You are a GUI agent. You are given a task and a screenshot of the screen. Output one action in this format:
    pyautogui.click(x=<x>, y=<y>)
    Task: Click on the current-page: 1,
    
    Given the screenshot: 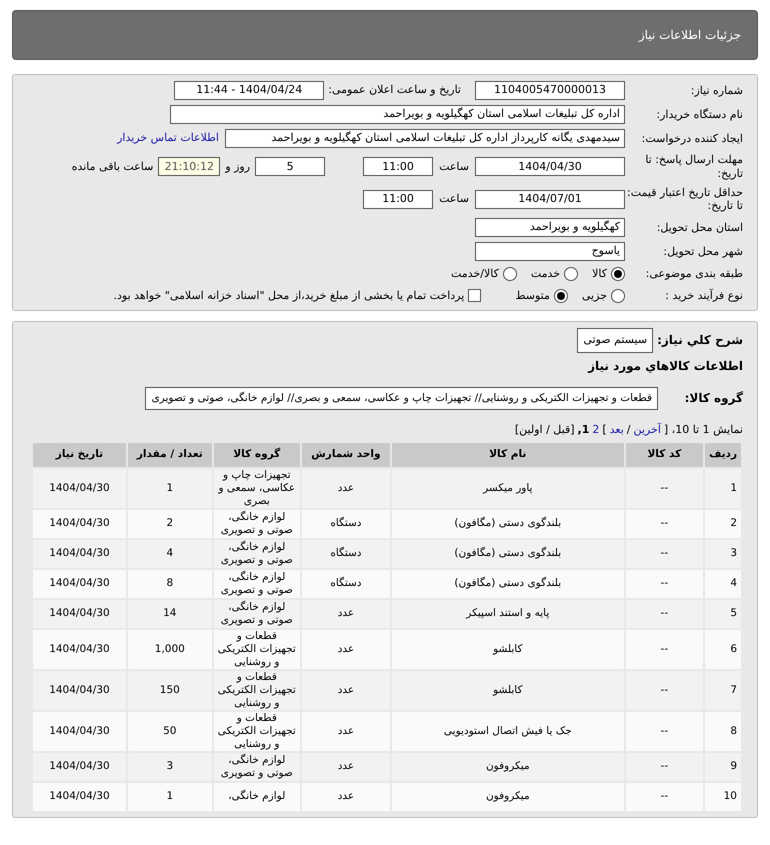 What is the action you would take?
    pyautogui.click(x=584, y=430)
    